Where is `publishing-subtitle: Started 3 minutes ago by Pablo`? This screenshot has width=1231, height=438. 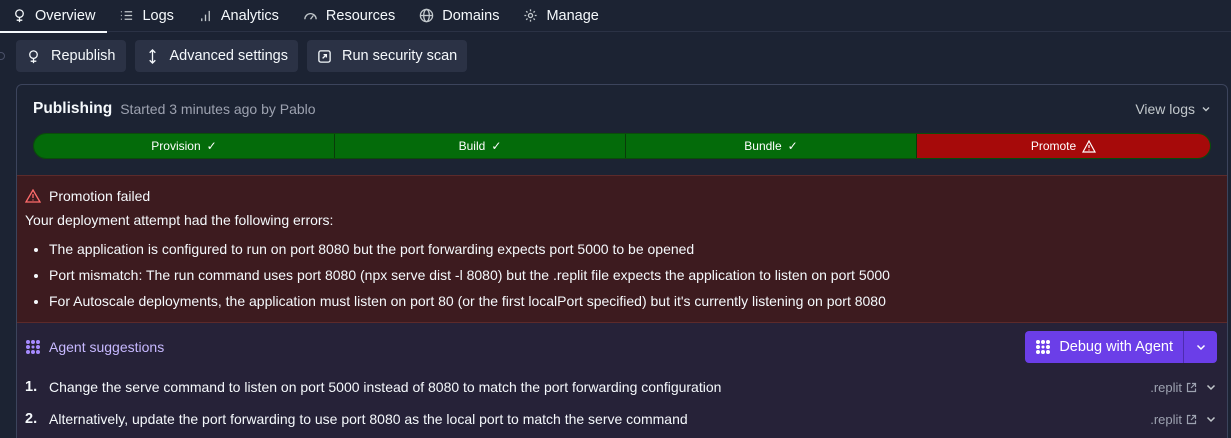 publishing-subtitle: Started 3 minutes ago by Pablo is located at coordinates (218, 109).